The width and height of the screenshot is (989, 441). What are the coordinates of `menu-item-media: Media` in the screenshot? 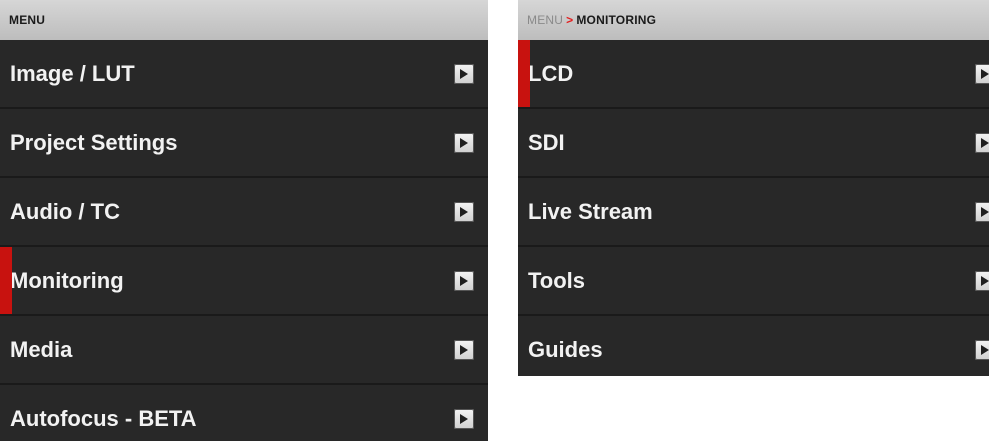 It's located at (244, 350).